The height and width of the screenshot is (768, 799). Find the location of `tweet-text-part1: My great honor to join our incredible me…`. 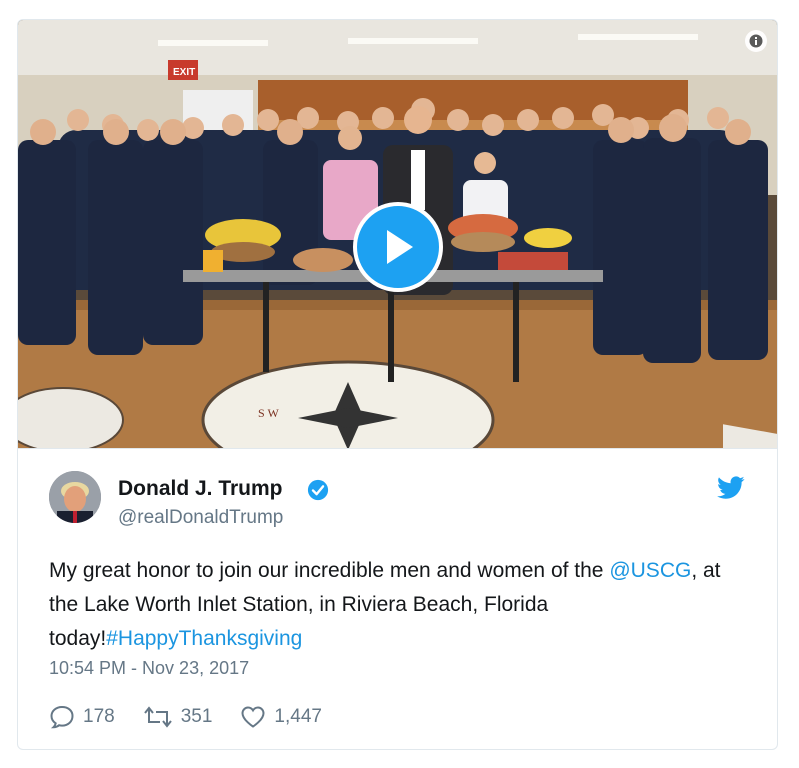

tweet-text-part1: My great honor to join our incredible me… is located at coordinates (329, 570).